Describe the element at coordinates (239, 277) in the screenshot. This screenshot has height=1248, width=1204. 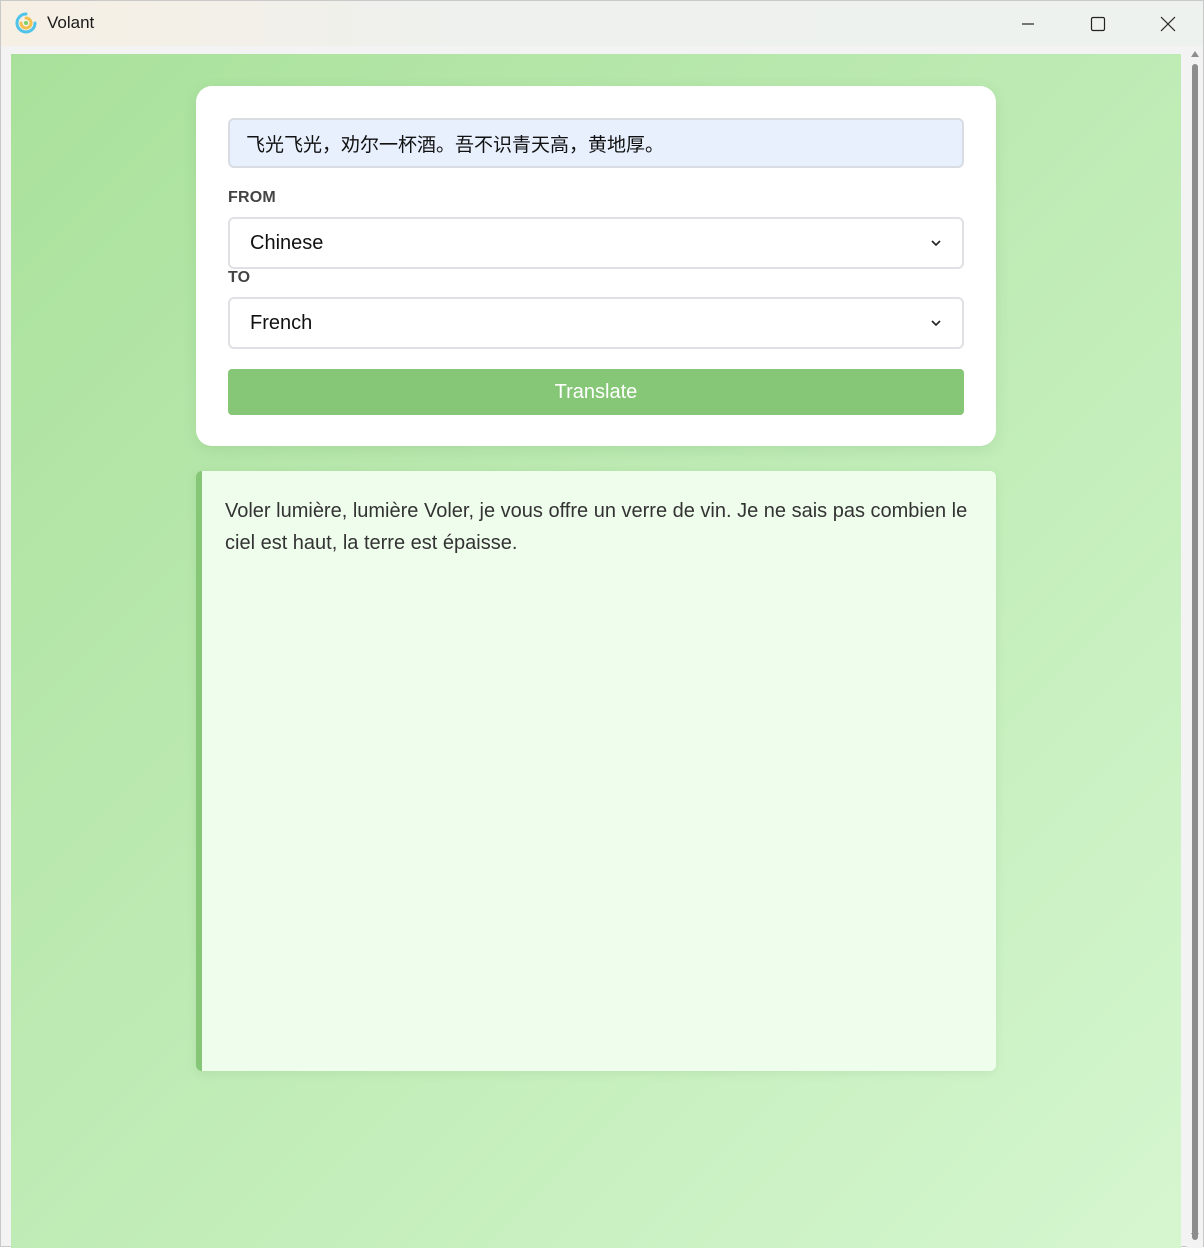
I see `to-label: TO` at that location.